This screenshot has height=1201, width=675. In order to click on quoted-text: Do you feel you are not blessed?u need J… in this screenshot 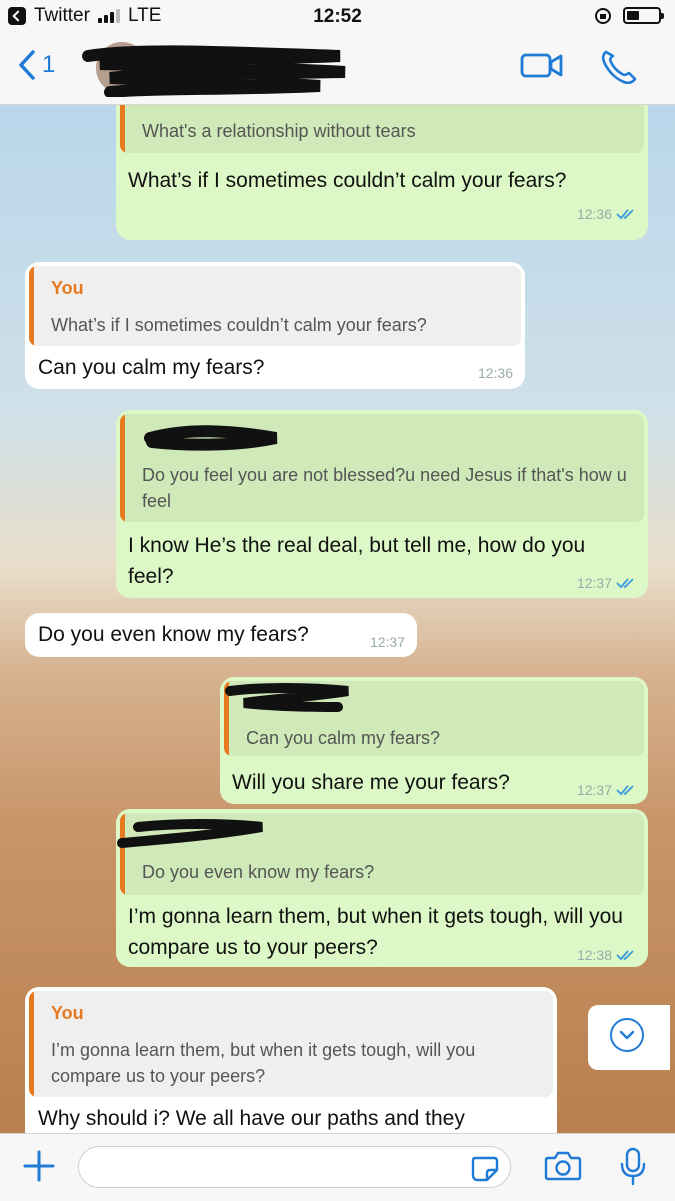, I will do `click(384, 488)`.